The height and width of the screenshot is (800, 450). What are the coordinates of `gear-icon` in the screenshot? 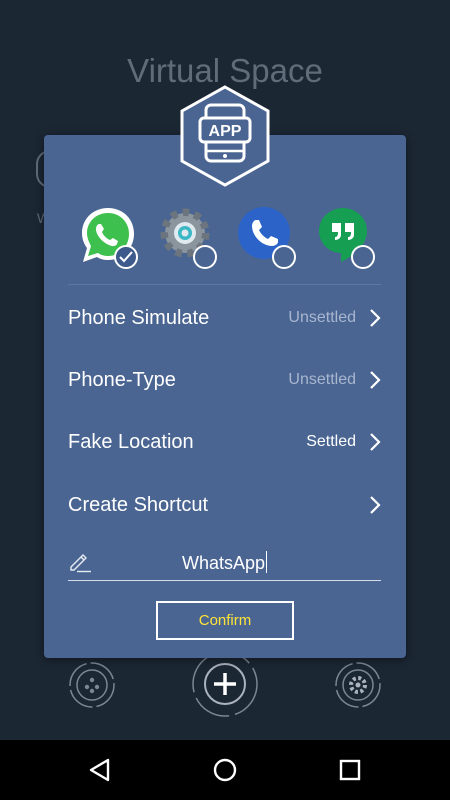 It's located at (358, 685).